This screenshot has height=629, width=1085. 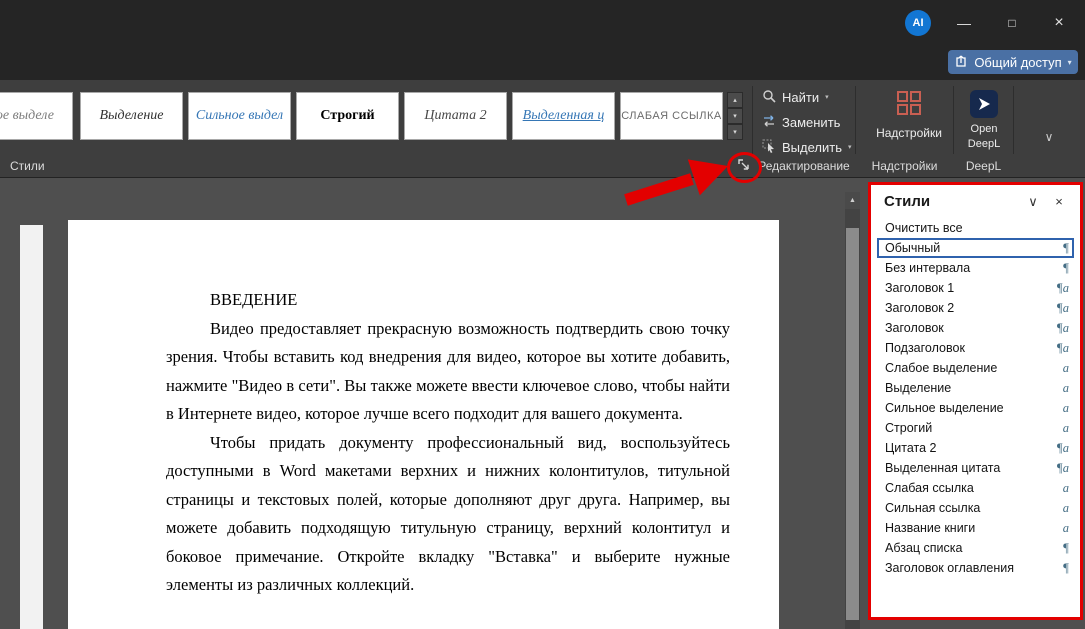 What do you see at coordinates (975, 348) in the screenshot?
I see `style-item-subtitle: Подзаголовок ¶a` at bounding box center [975, 348].